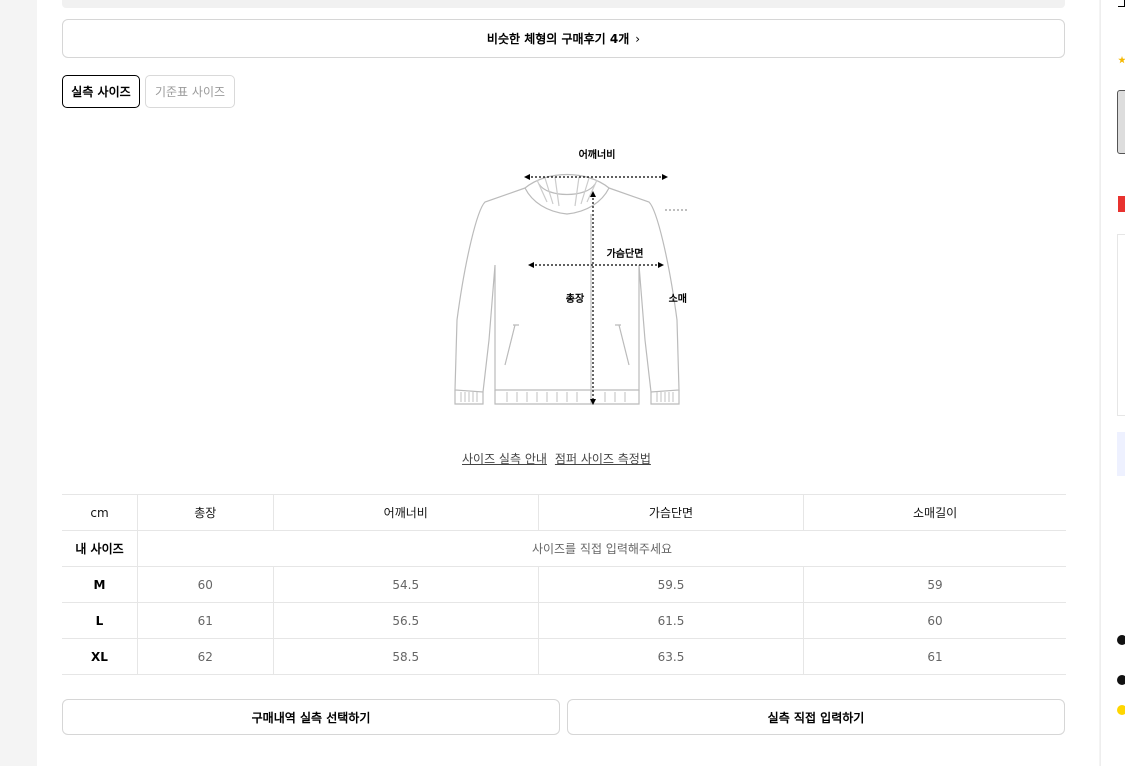  Describe the element at coordinates (100, 656) in the screenshot. I see `size-label: XL` at that location.